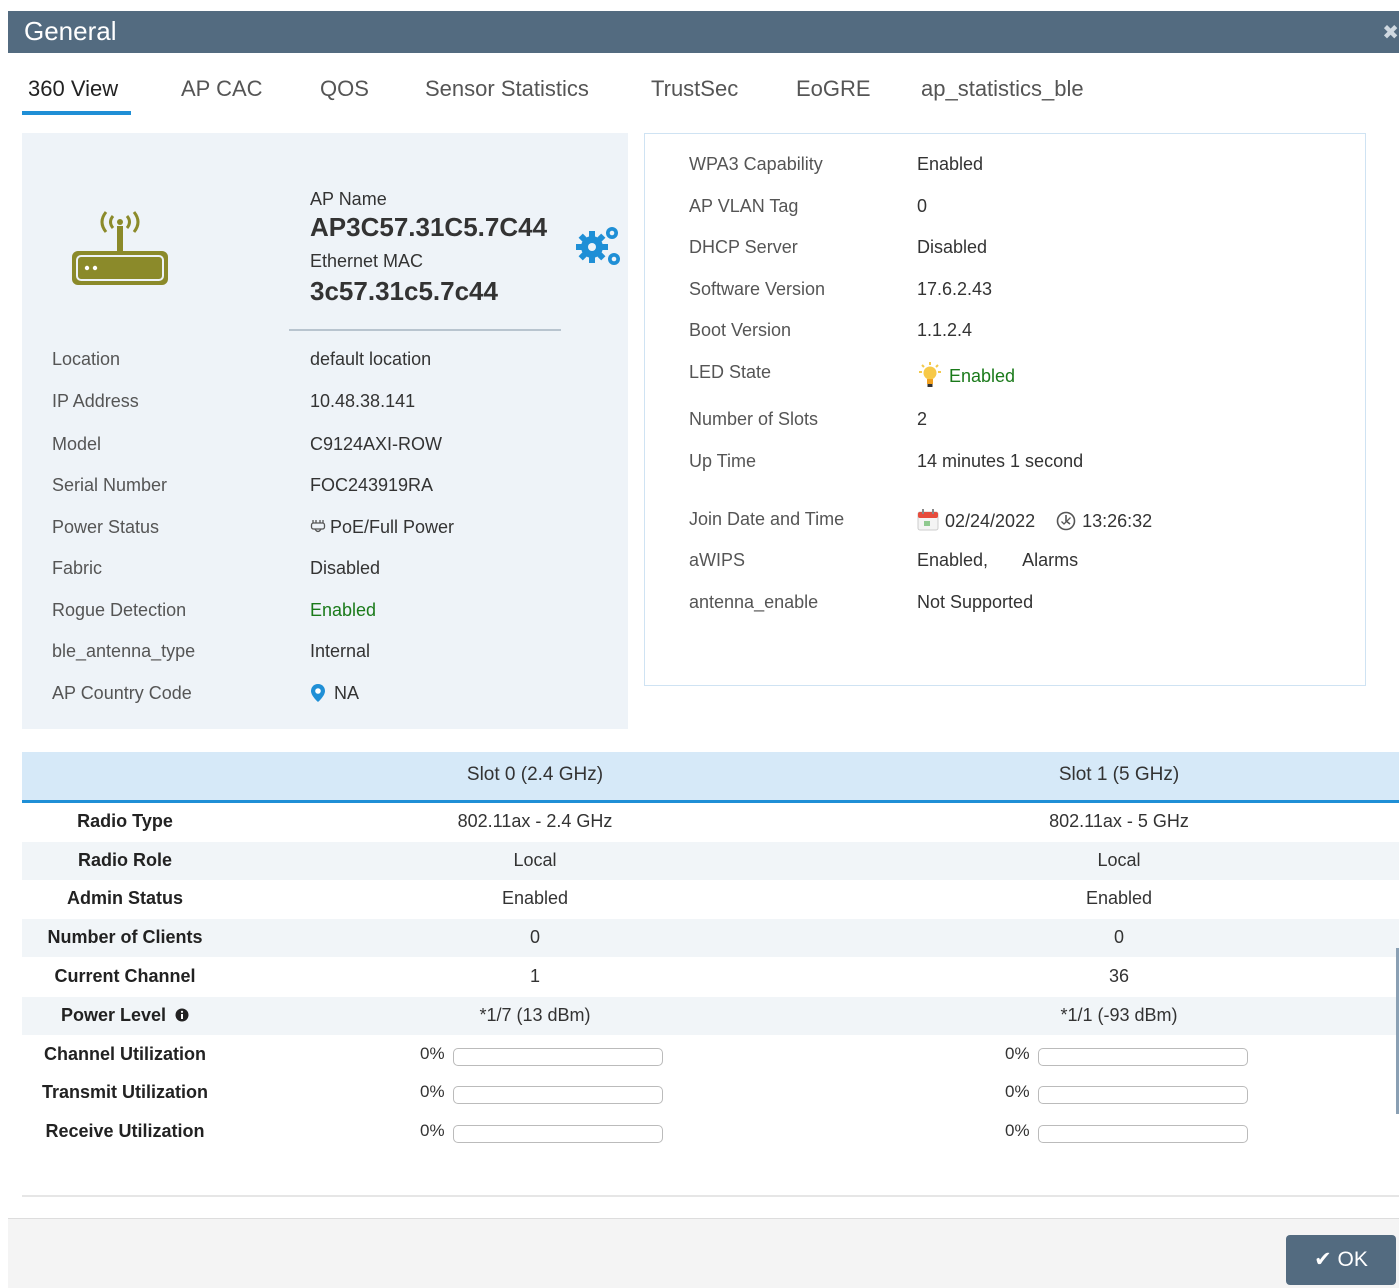  What do you see at coordinates (930, 374) in the screenshot?
I see `lightbulb-icon` at bounding box center [930, 374].